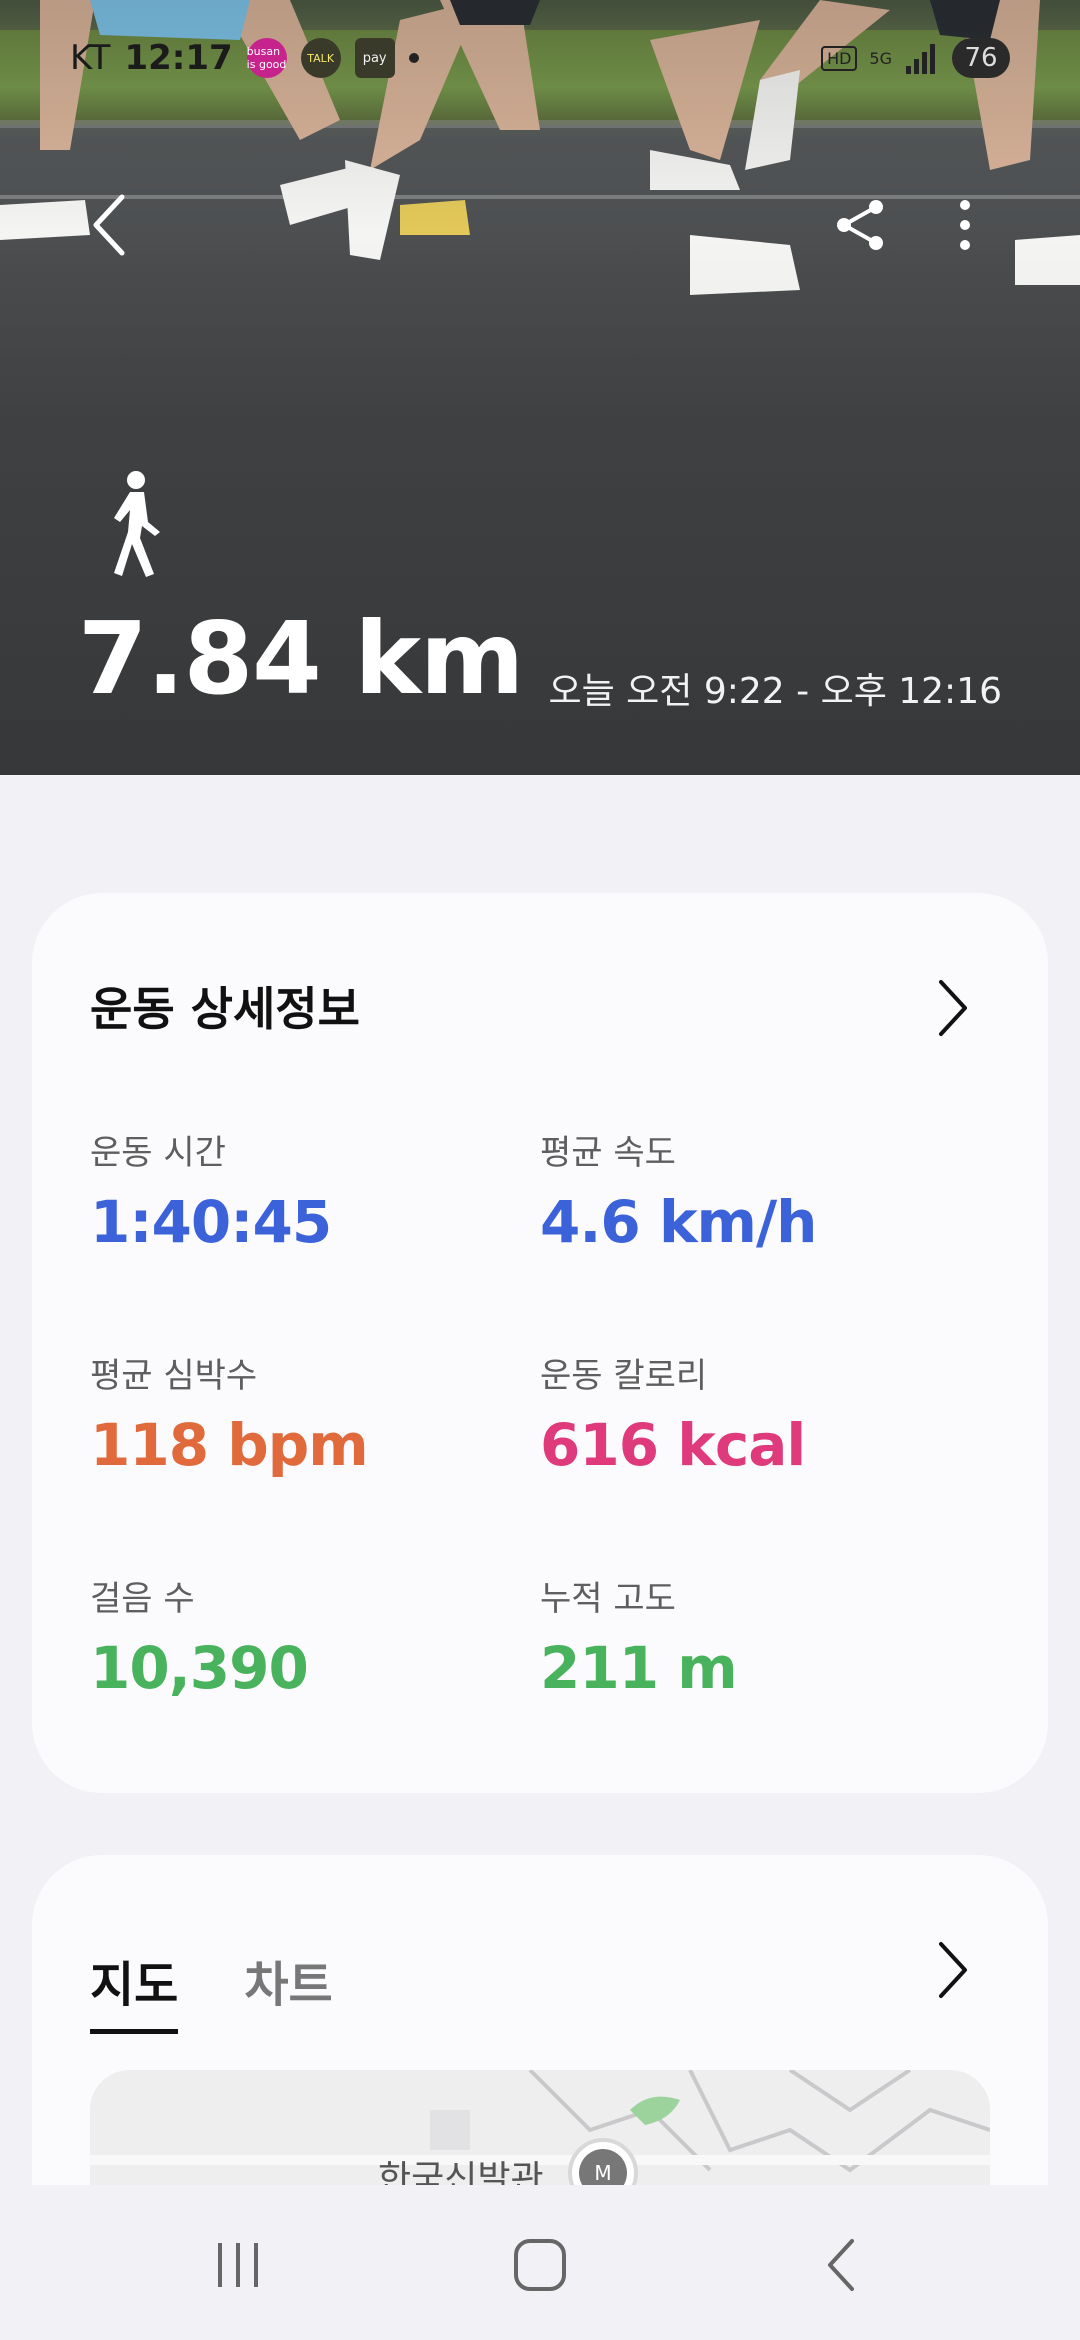 This screenshot has height=2340, width=1080. What do you see at coordinates (374, 58) in the screenshot?
I see `pay-icon: pay` at bounding box center [374, 58].